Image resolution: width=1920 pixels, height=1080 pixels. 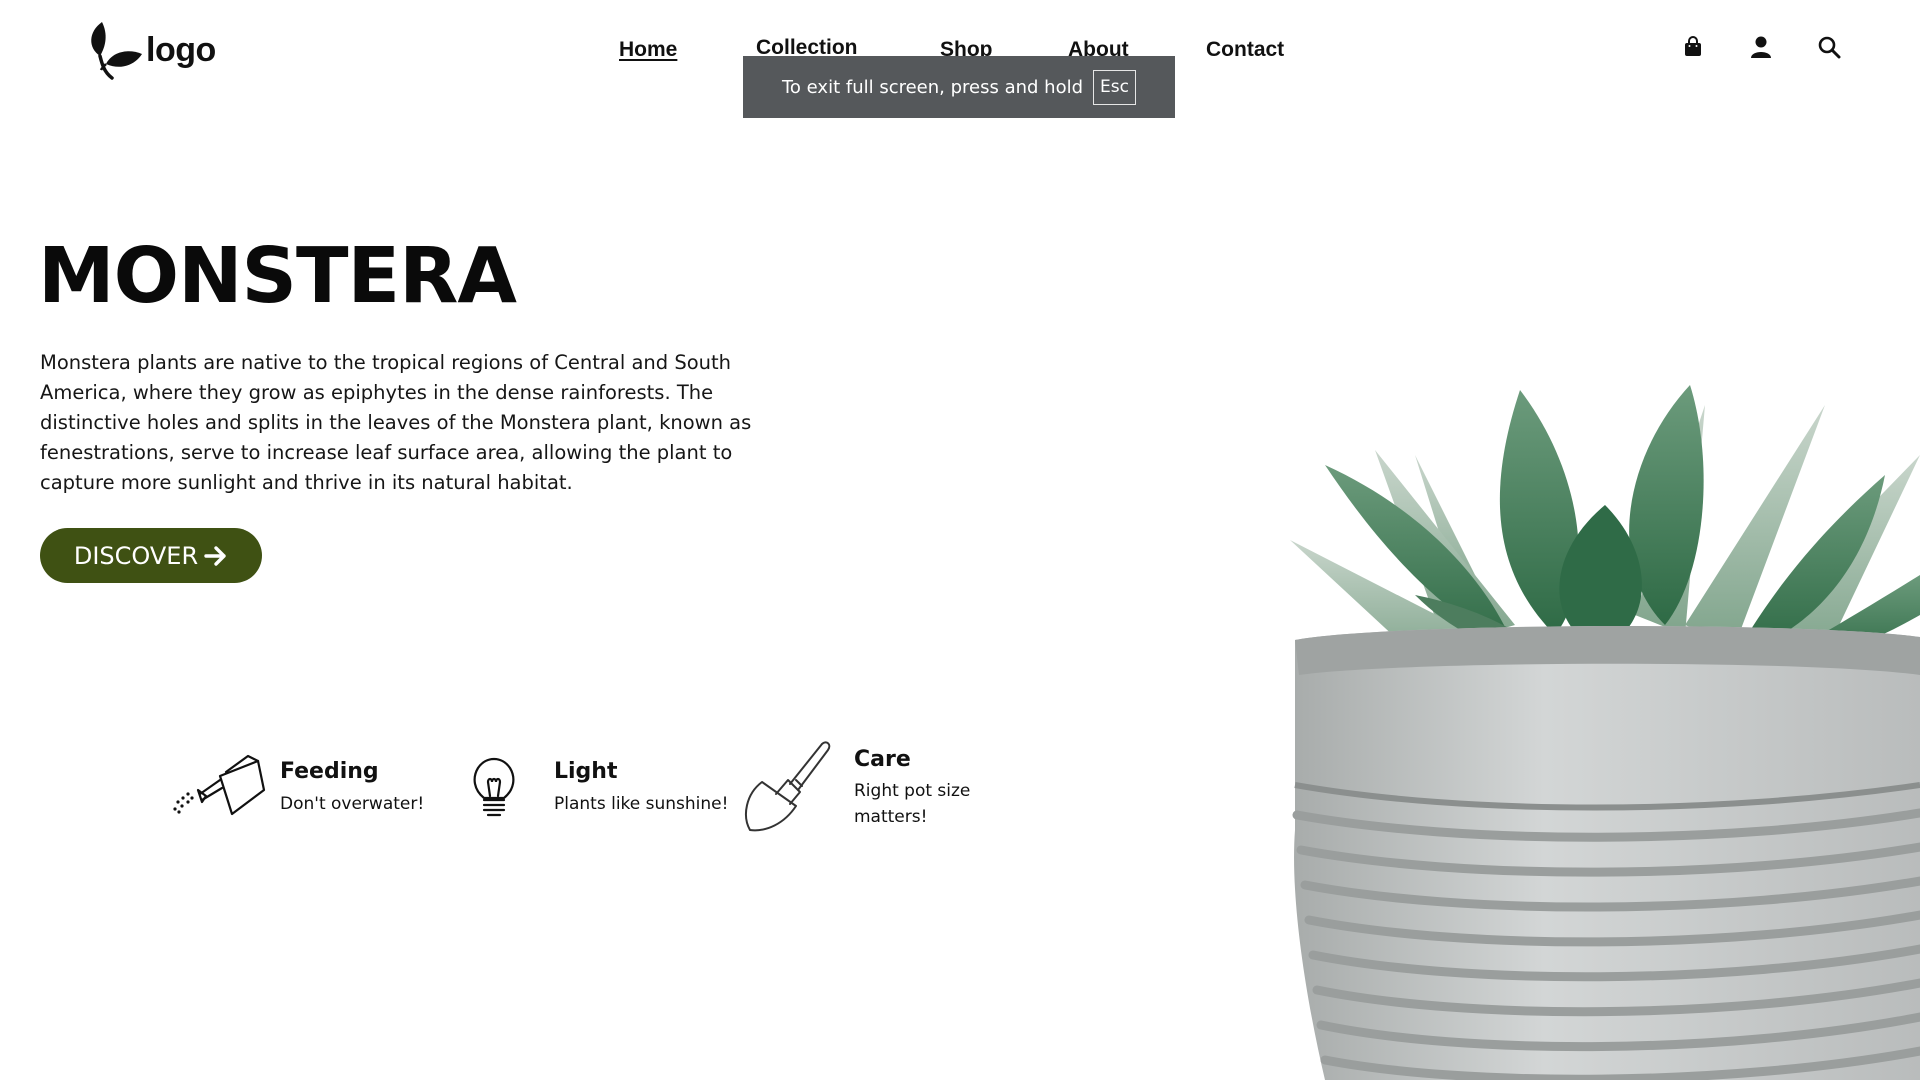 What do you see at coordinates (352, 804) in the screenshot?
I see `feature-desc: Don't overwater!` at bounding box center [352, 804].